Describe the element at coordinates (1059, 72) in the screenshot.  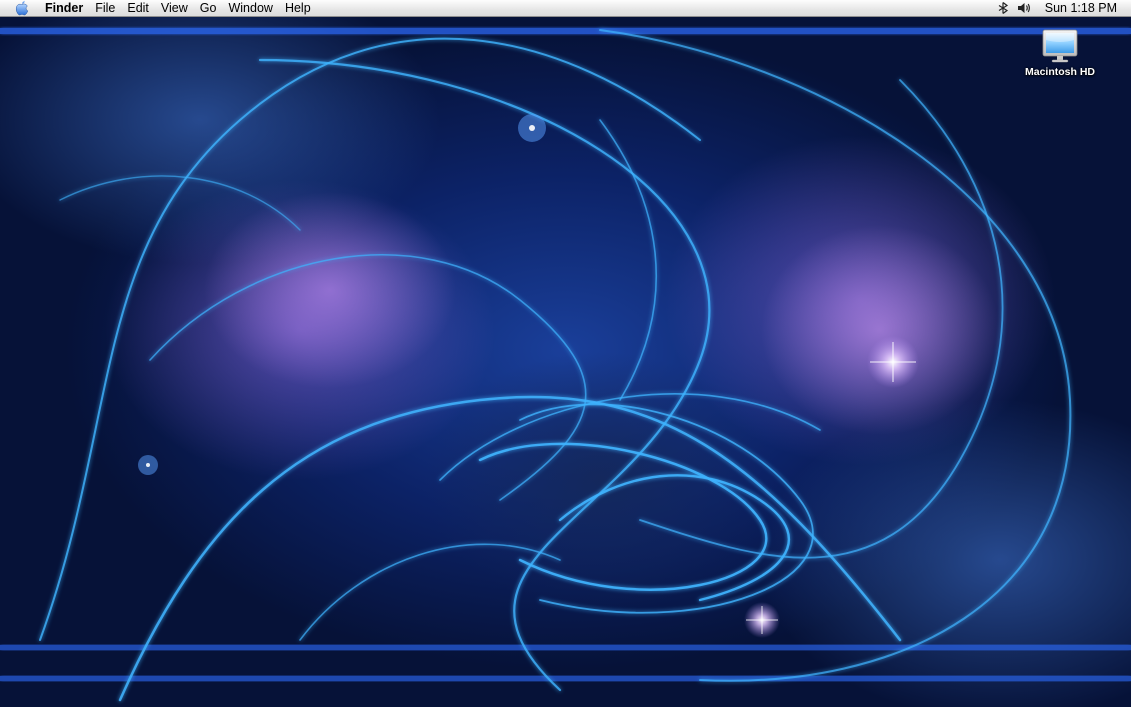
I see `desktop-icon-label: Macintosh HD` at that location.